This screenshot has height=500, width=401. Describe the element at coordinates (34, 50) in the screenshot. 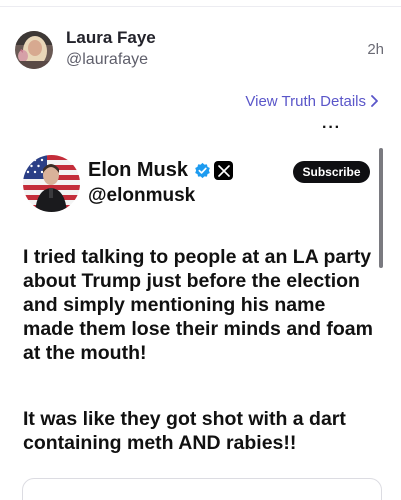

I see `avatar` at that location.